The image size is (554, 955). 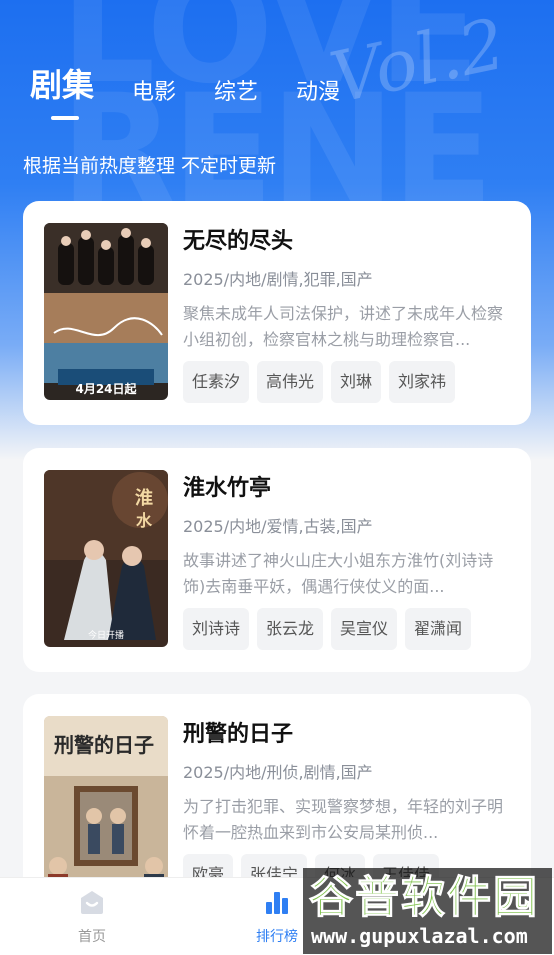 What do you see at coordinates (236, 93) in the screenshot?
I see `tab-variety: 综艺` at bounding box center [236, 93].